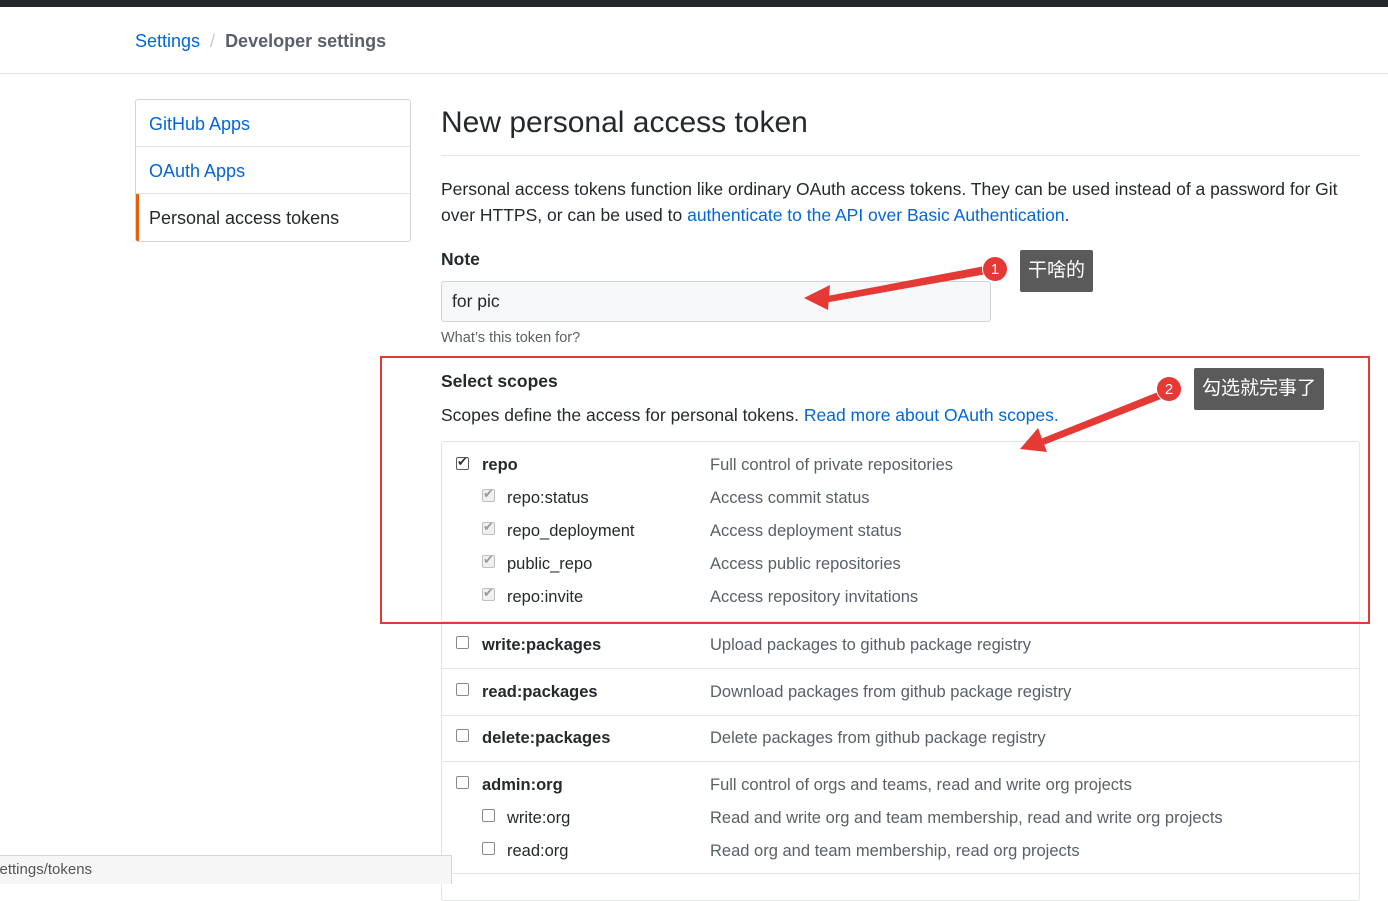  Describe the element at coordinates (900, 820) in the screenshot. I see `scope-group-admin-org` at that location.